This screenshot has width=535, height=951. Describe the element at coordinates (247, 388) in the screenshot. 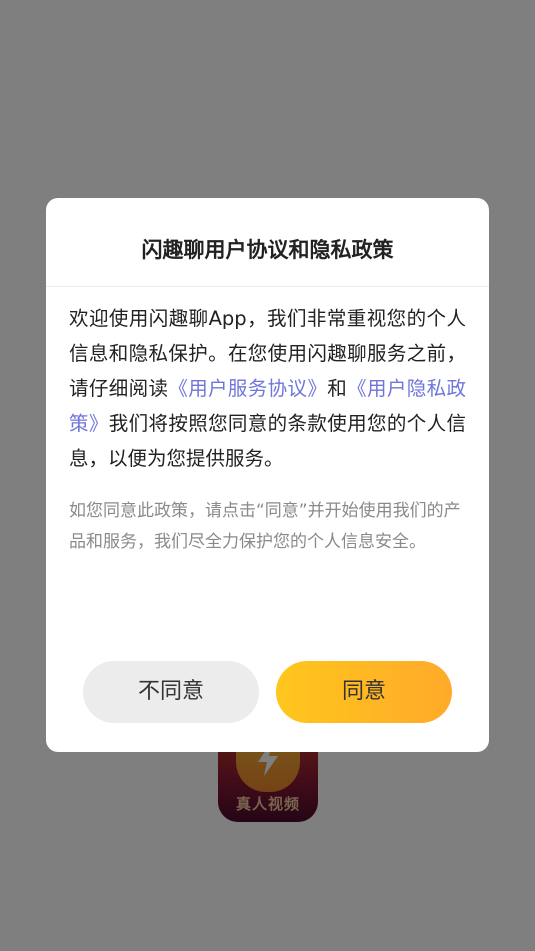

I see `user-service-agreement-link: 《用户服务协议》` at that location.